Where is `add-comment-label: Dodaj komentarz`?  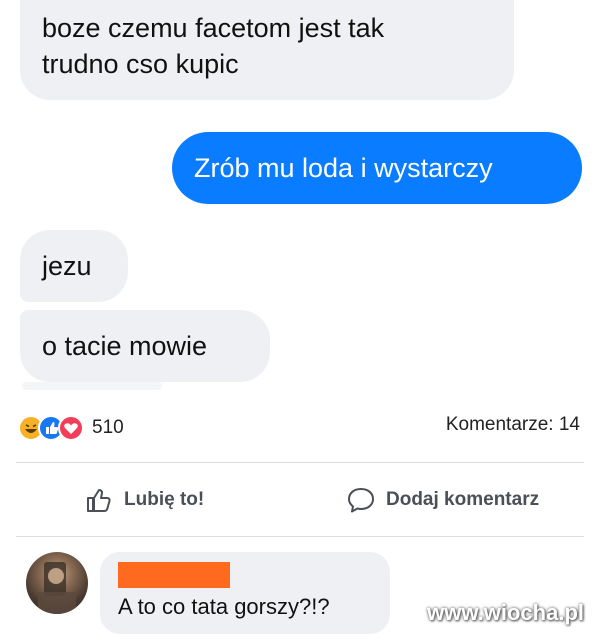
add-comment-label: Dodaj komentarz is located at coordinates (463, 499).